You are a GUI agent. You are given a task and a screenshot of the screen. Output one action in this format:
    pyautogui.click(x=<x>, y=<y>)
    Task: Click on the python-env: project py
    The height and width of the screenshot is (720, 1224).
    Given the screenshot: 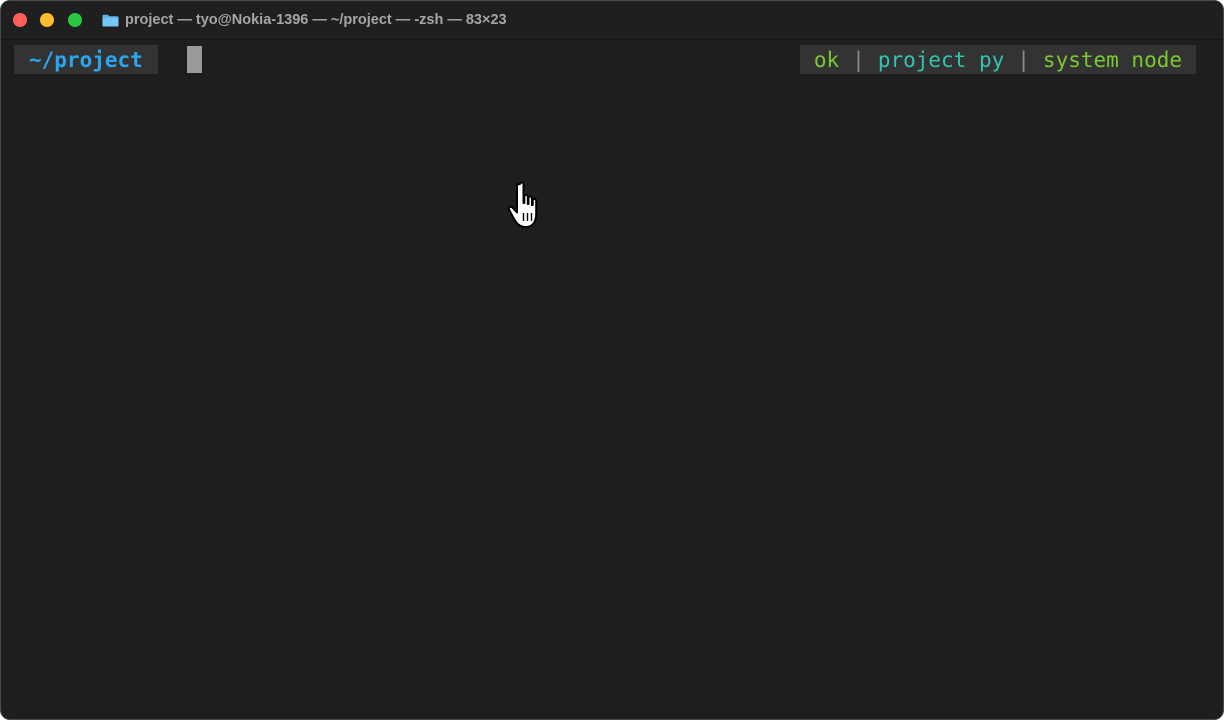 What is the action you would take?
    pyautogui.click(x=941, y=59)
    